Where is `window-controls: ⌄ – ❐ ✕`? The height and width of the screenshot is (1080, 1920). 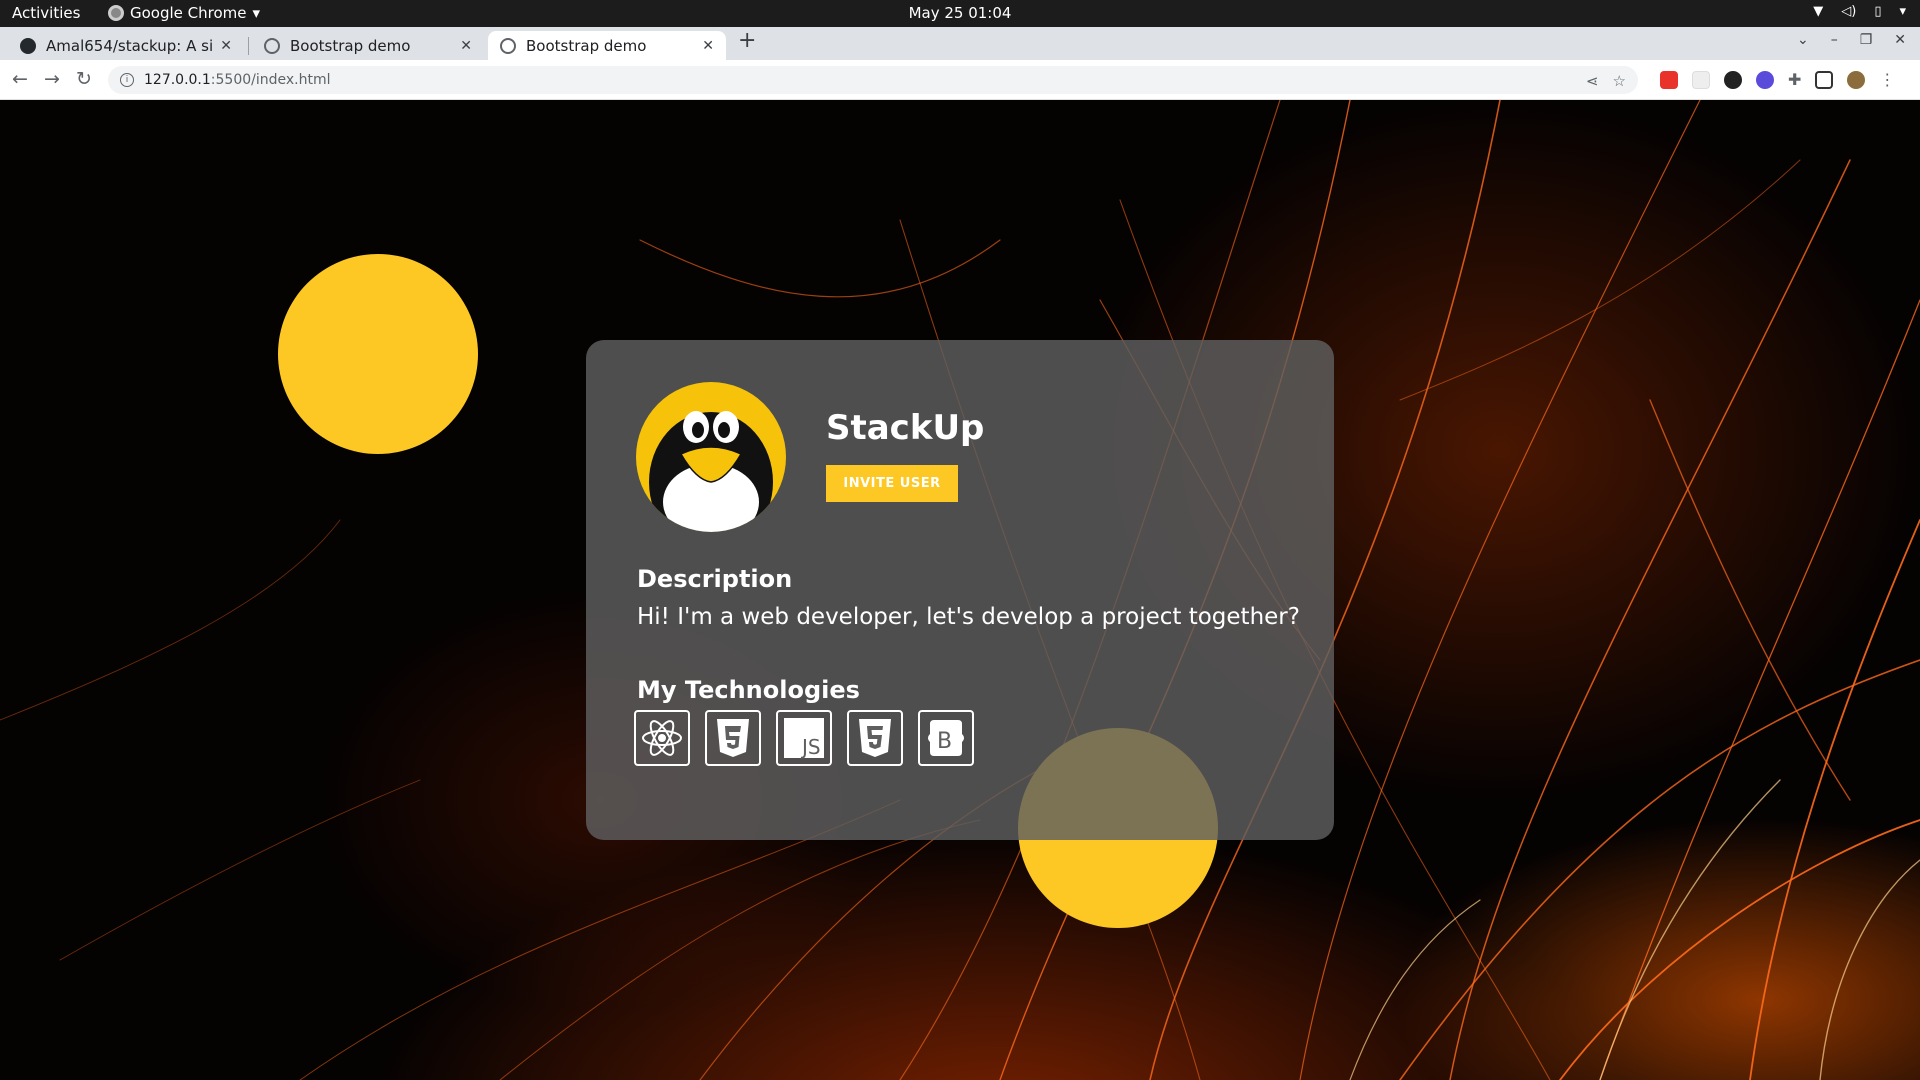
window-controls: ⌄ – ❐ ✕ is located at coordinates (1851, 40).